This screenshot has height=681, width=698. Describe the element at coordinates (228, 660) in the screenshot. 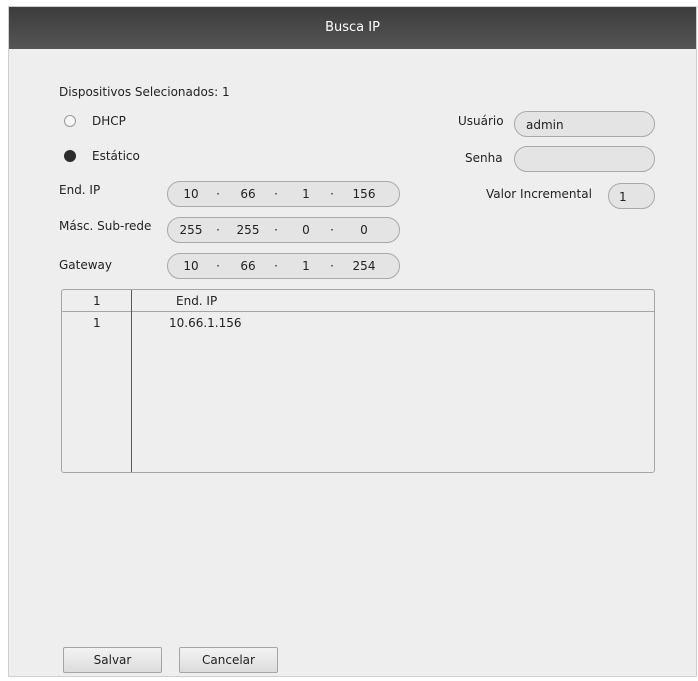

I see `cancel-button: Cancelar` at that location.